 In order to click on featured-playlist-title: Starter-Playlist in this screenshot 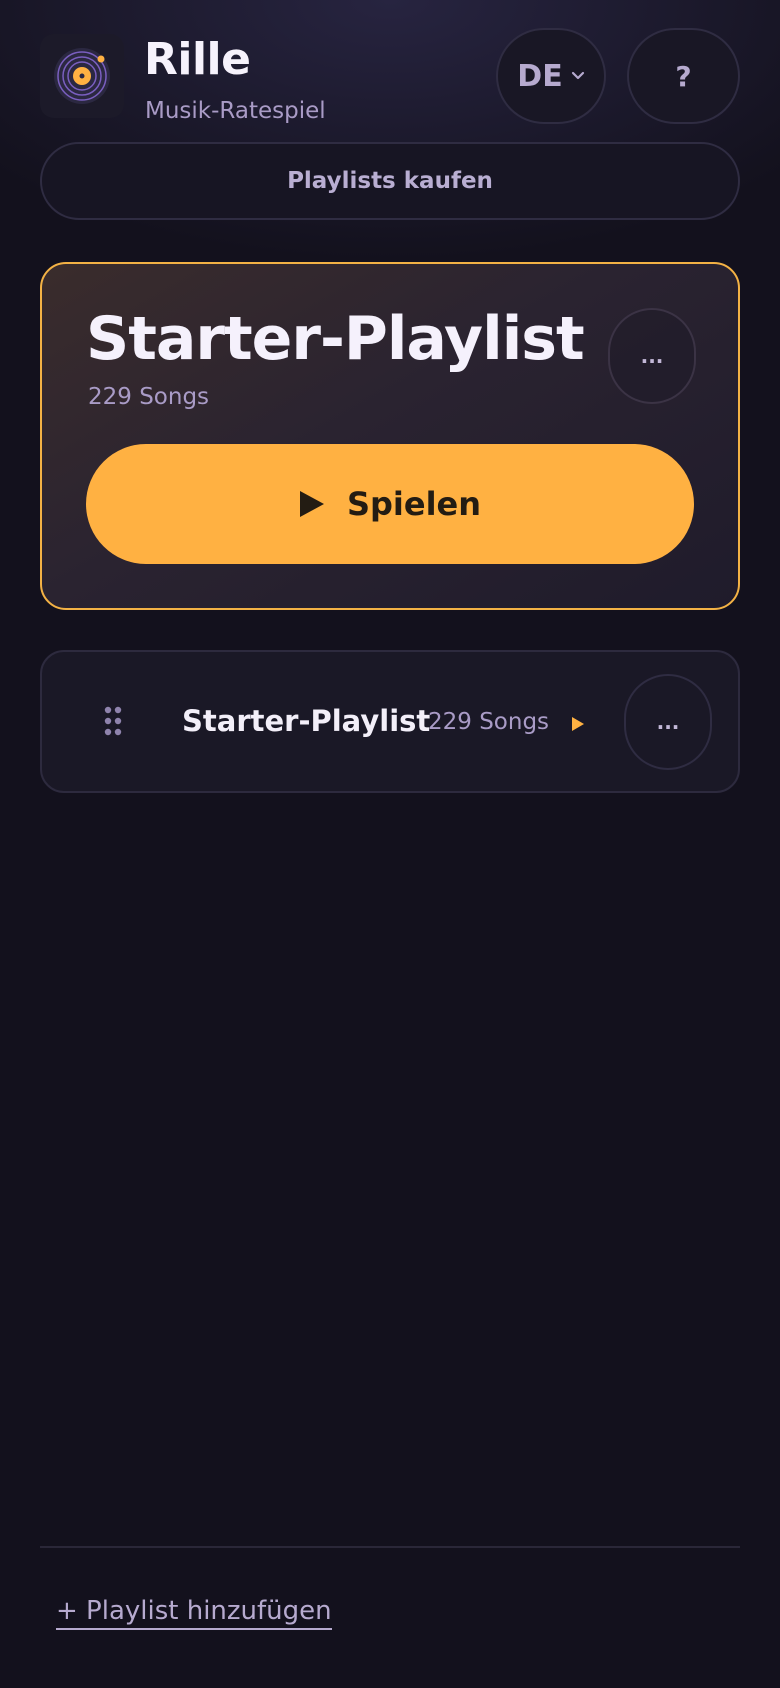, I will do `click(335, 339)`.